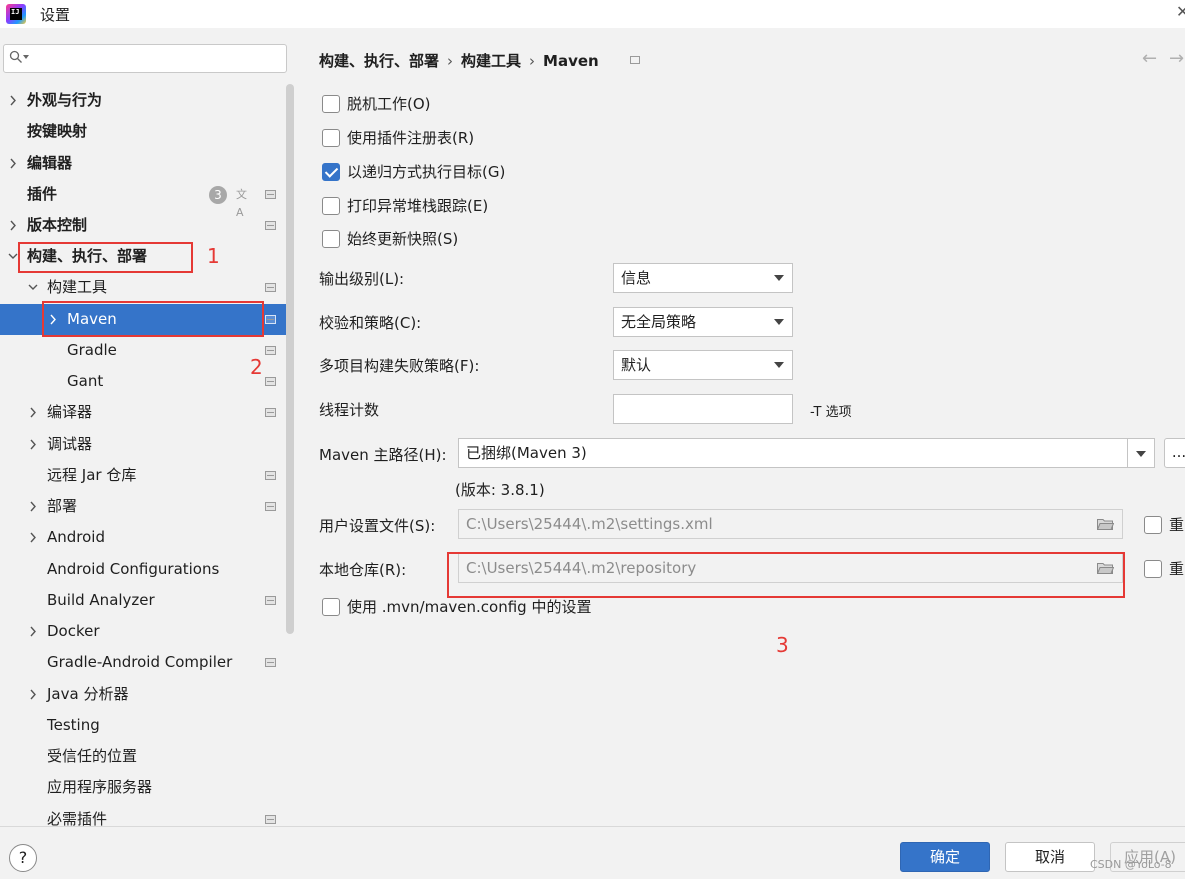 This screenshot has width=1185, height=879. I want to click on sidebar-item: 编辑器, so click(143, 163).